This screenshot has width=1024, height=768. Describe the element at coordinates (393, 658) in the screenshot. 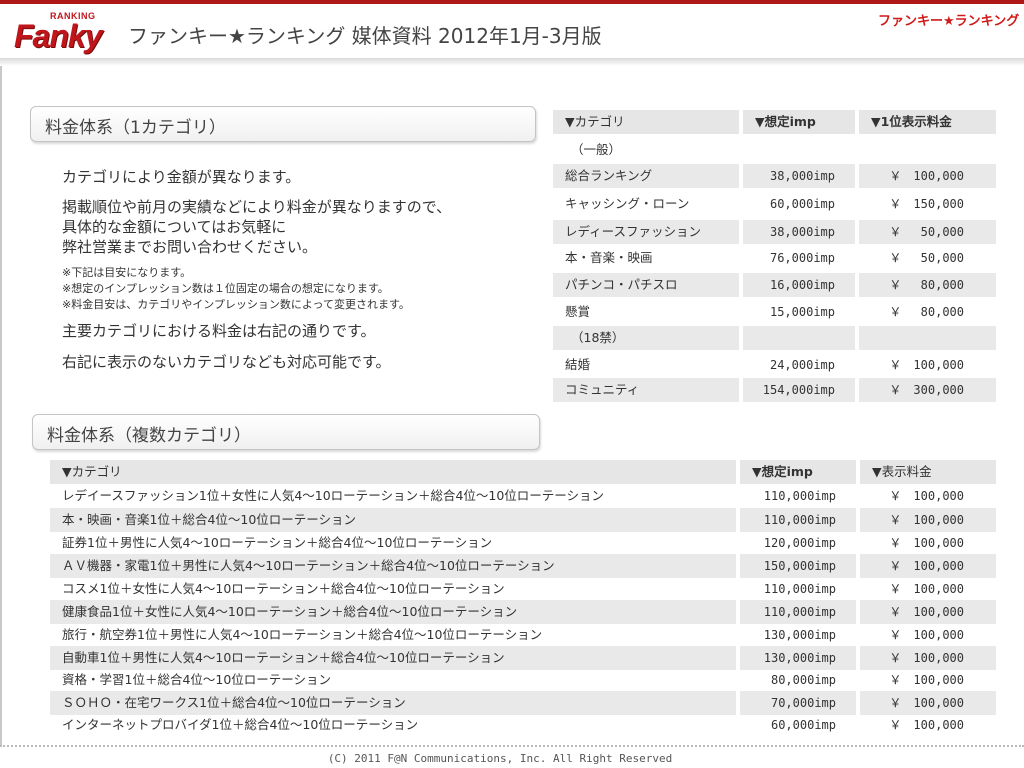

I see `table-cell-category: 自動車1位＋男性に人気4～10ローテーション＋総合4位～10位ローテーション` at that location.